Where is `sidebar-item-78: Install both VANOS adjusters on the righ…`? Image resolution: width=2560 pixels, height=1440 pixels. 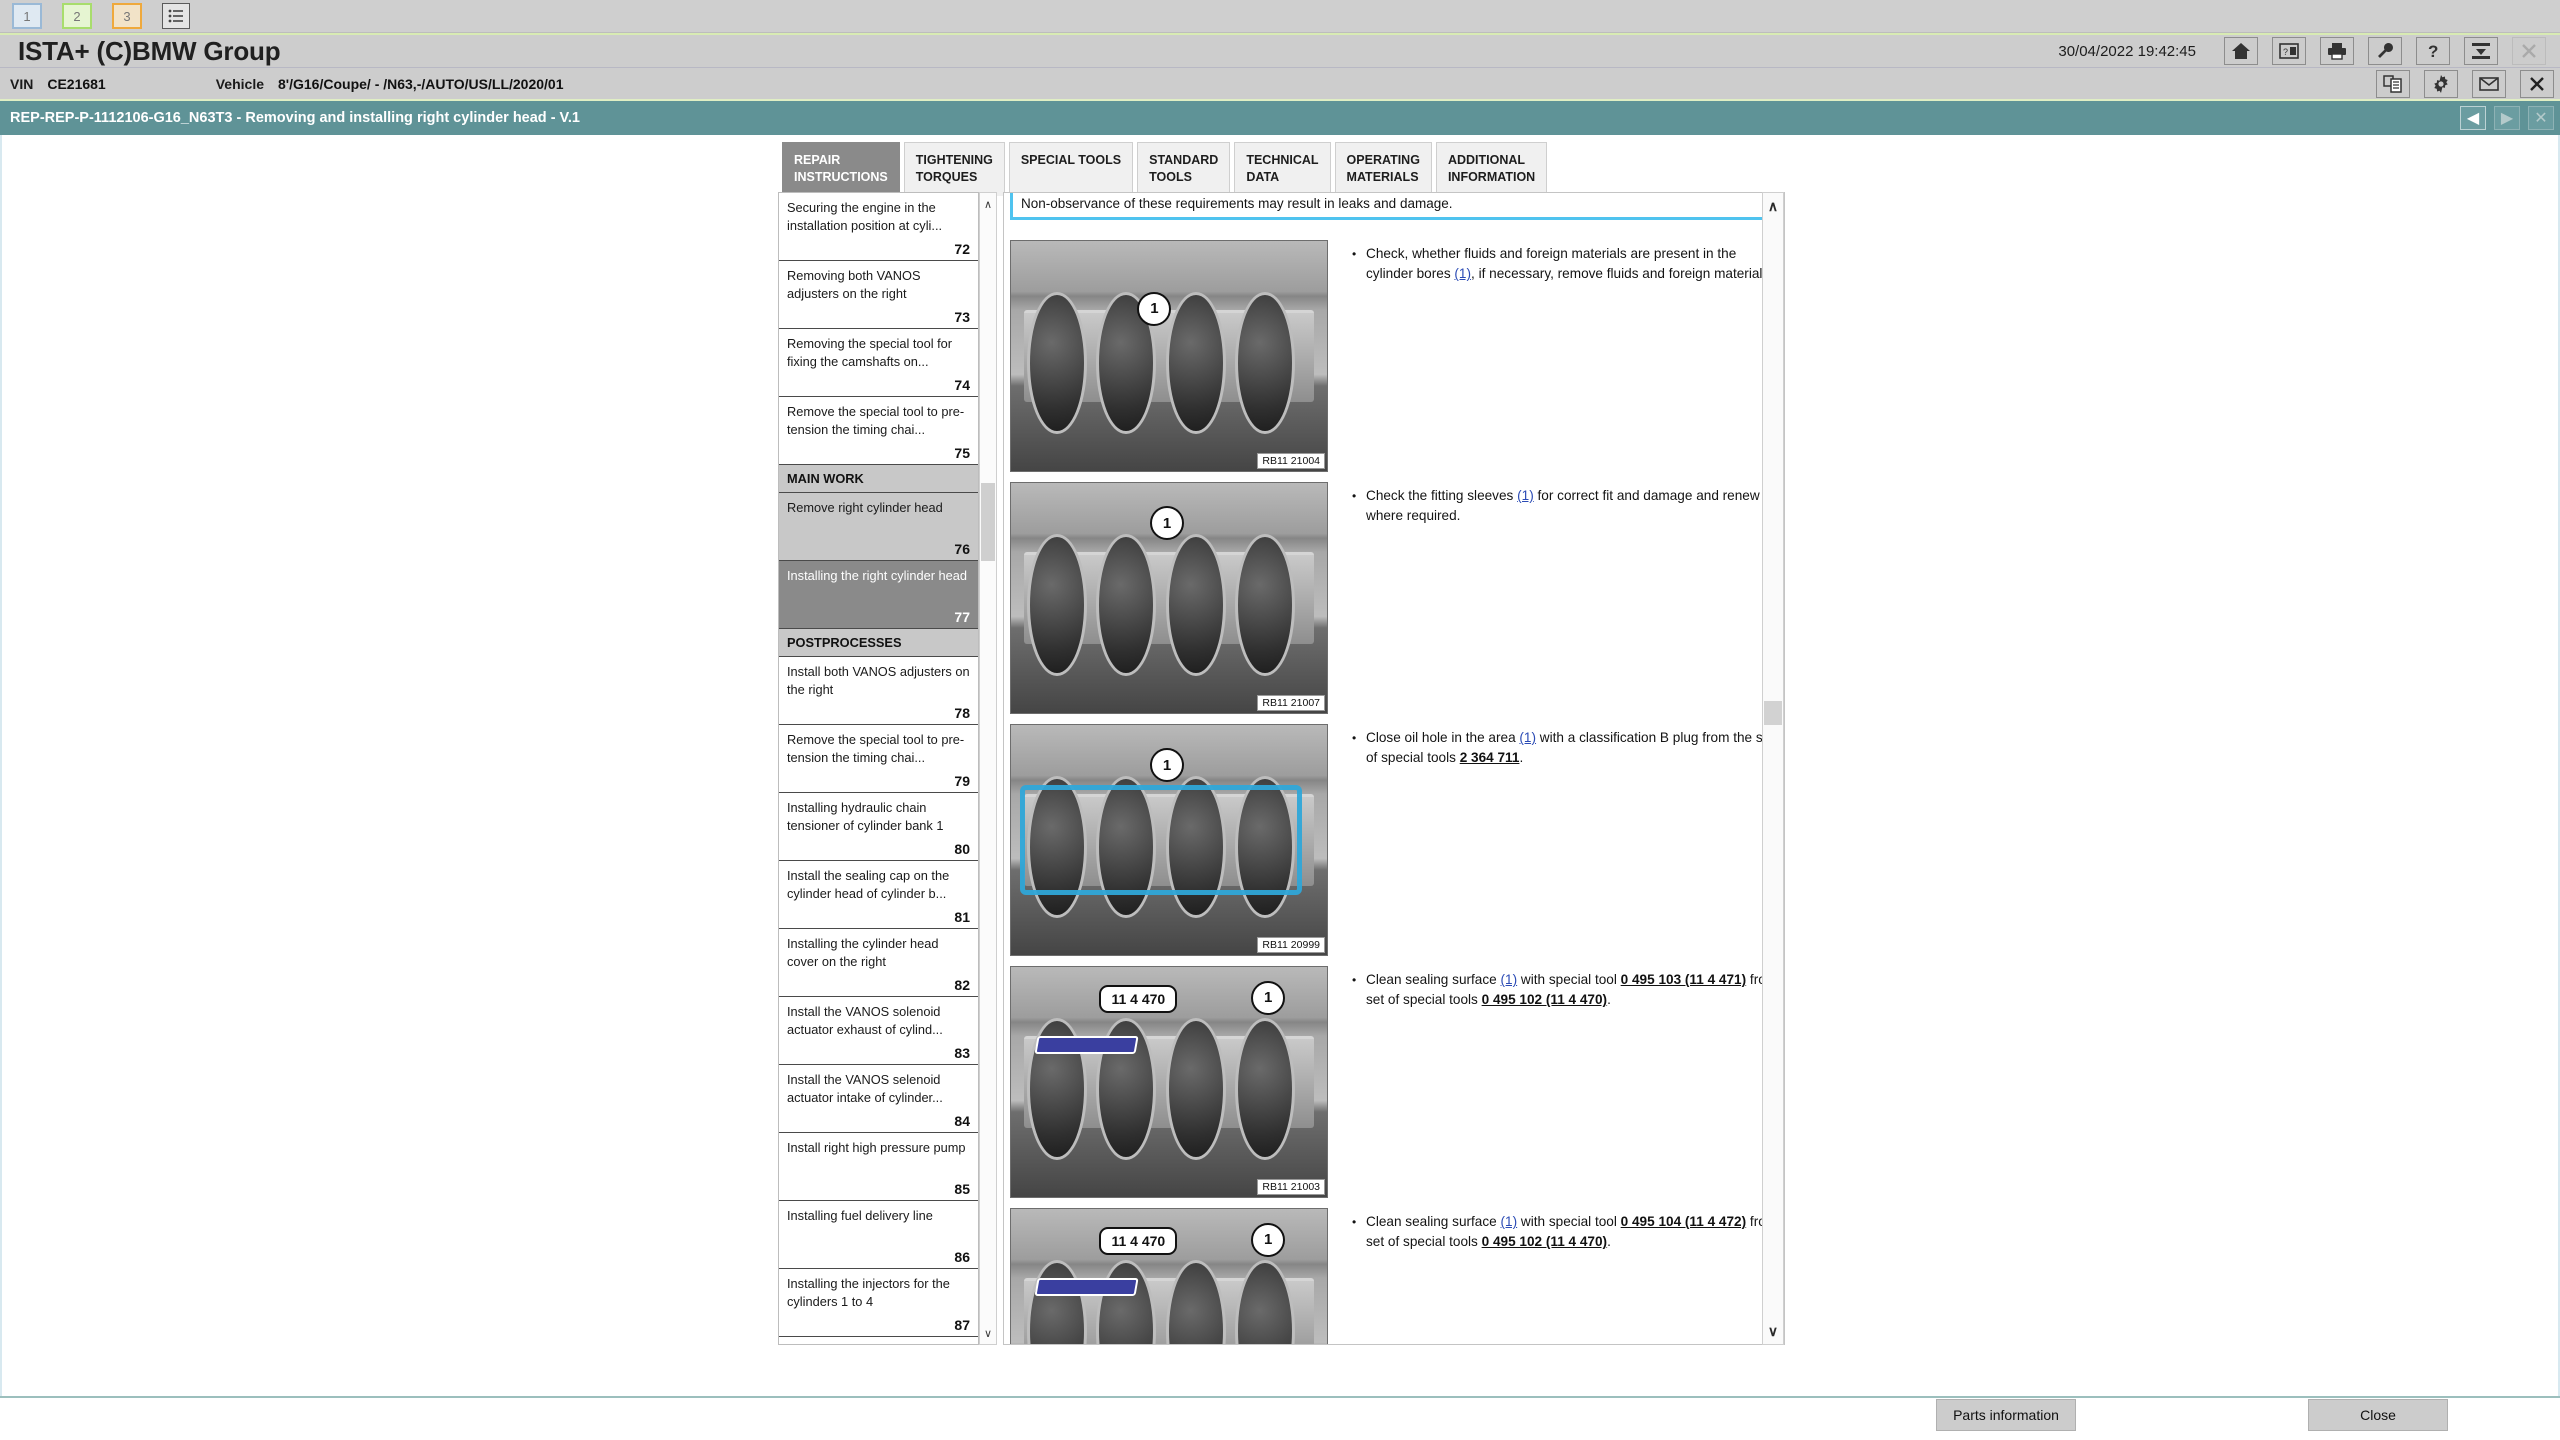 sidebar-item-78: Install both VANOS adjusters on the righ… is located at coordinates (878, 691).